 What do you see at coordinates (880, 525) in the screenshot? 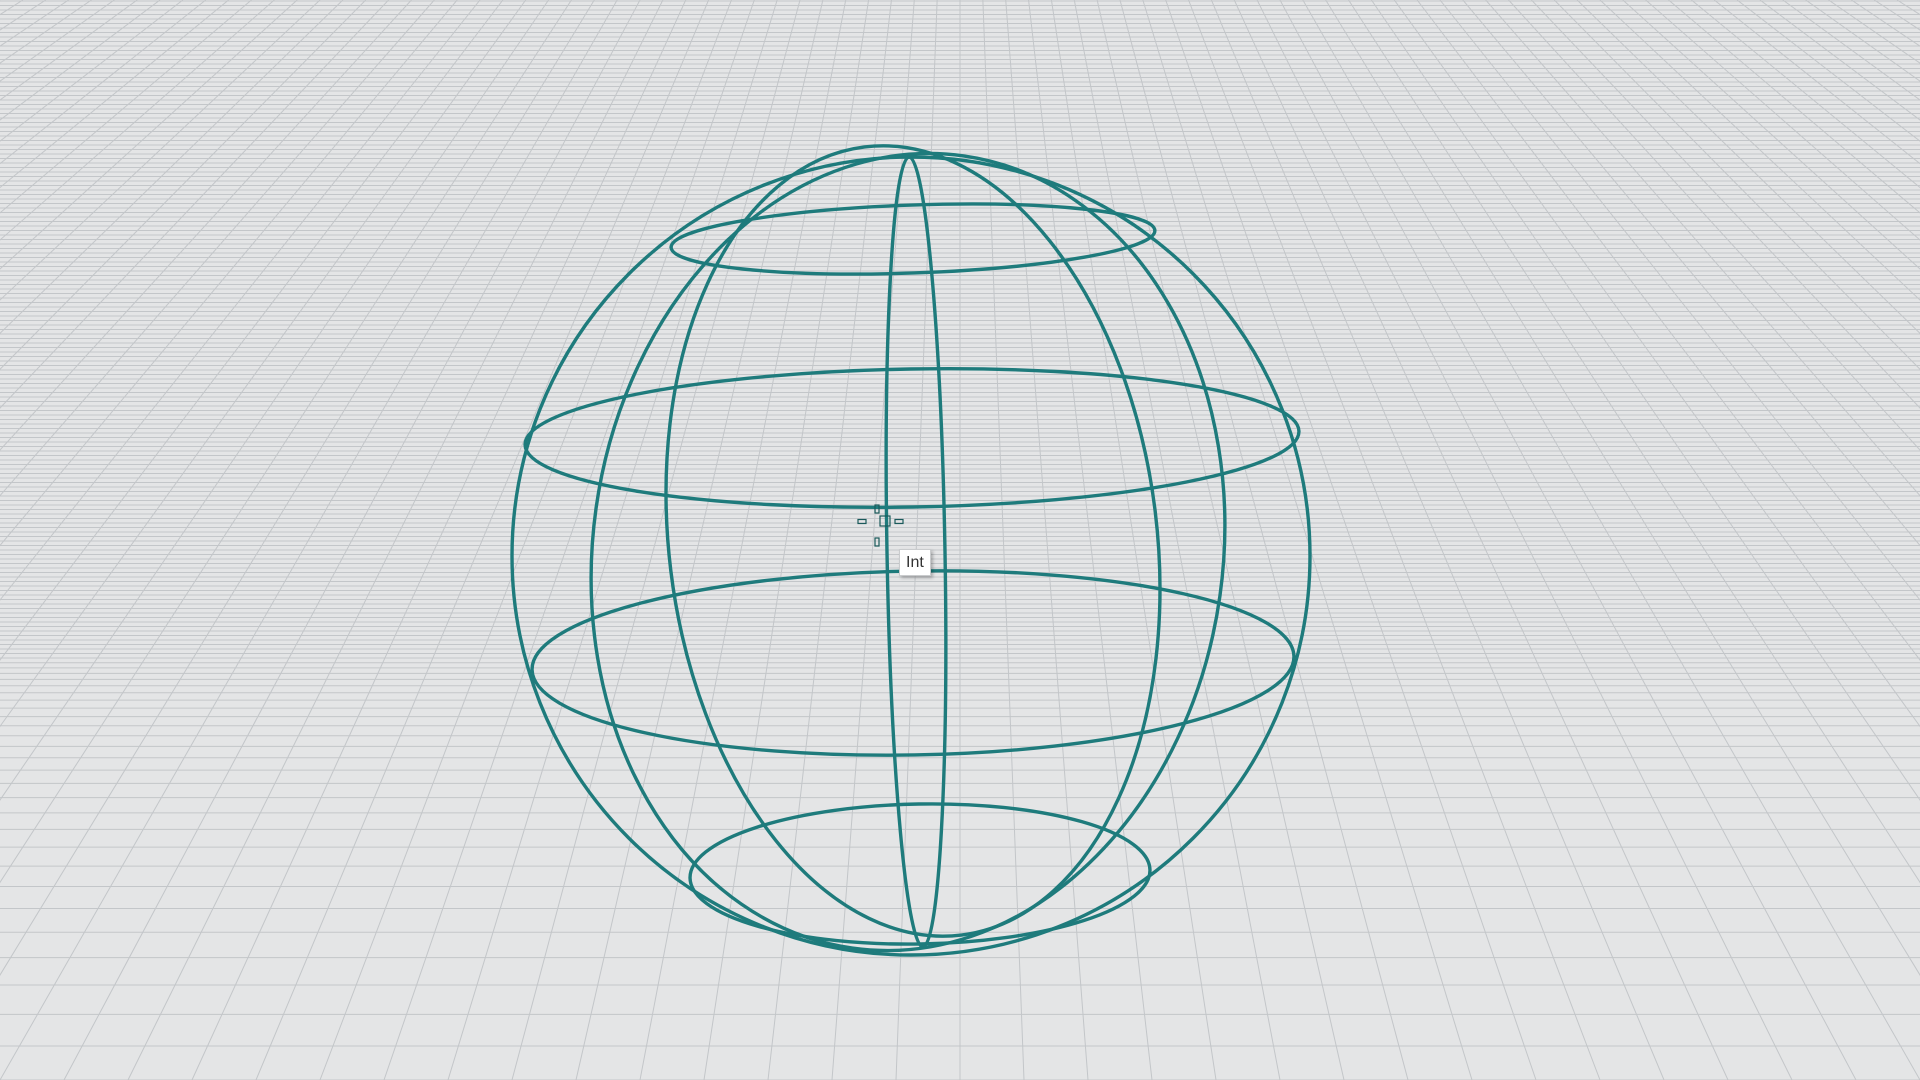
I see `crosshair-icon` at bounding box center [880, 525].